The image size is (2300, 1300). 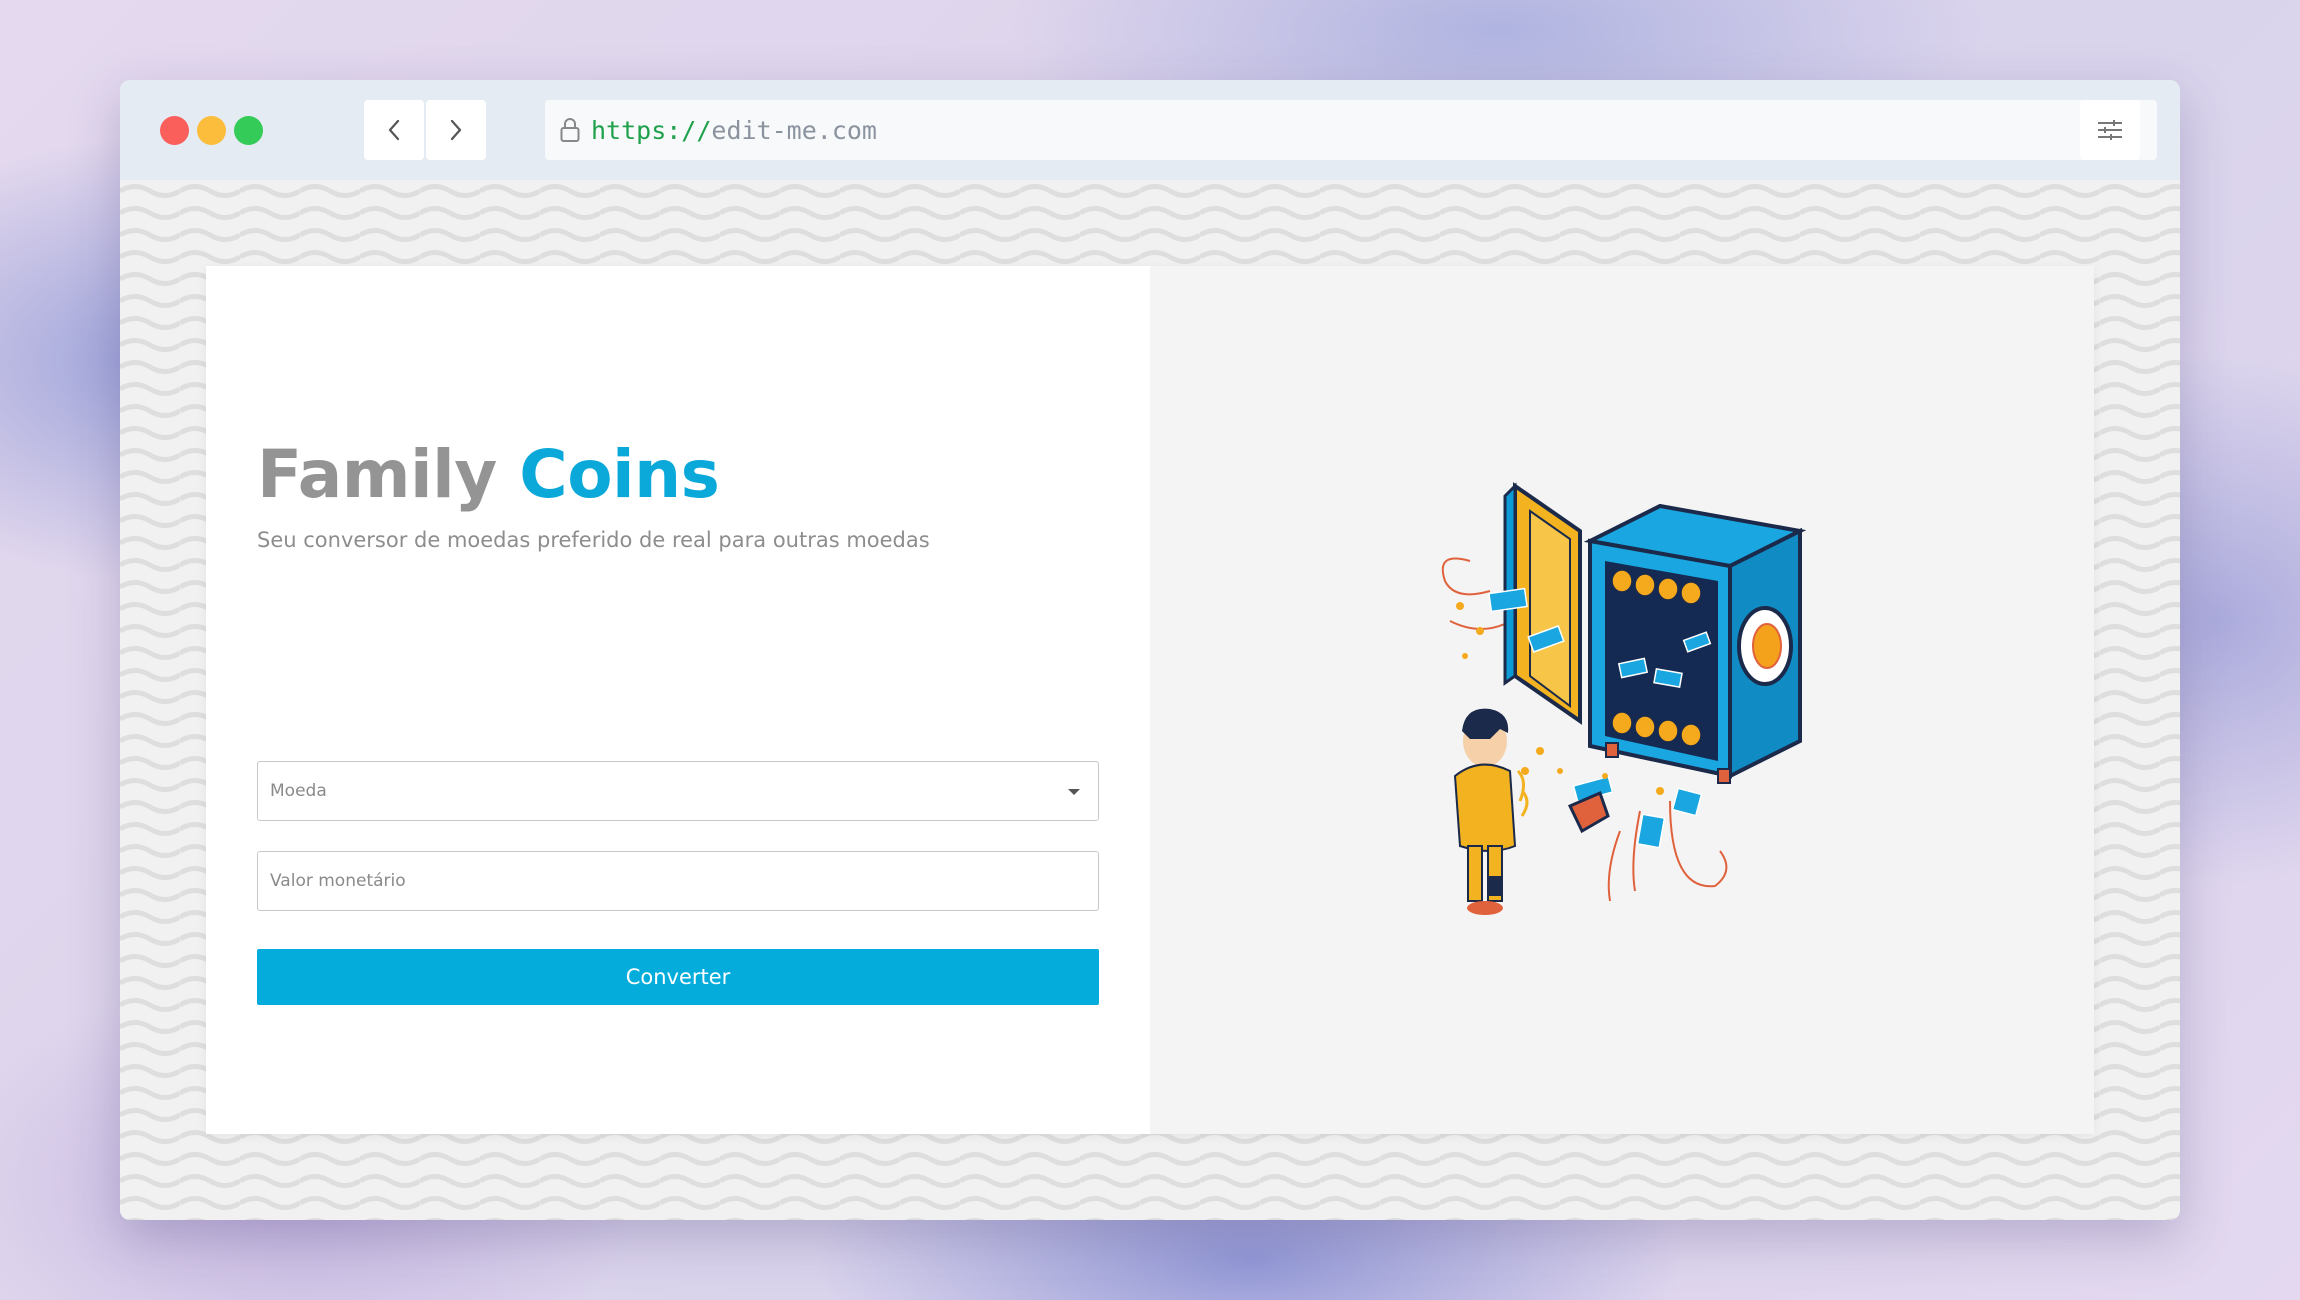 I want to click on settings-button, so click(x=2110, y=130).